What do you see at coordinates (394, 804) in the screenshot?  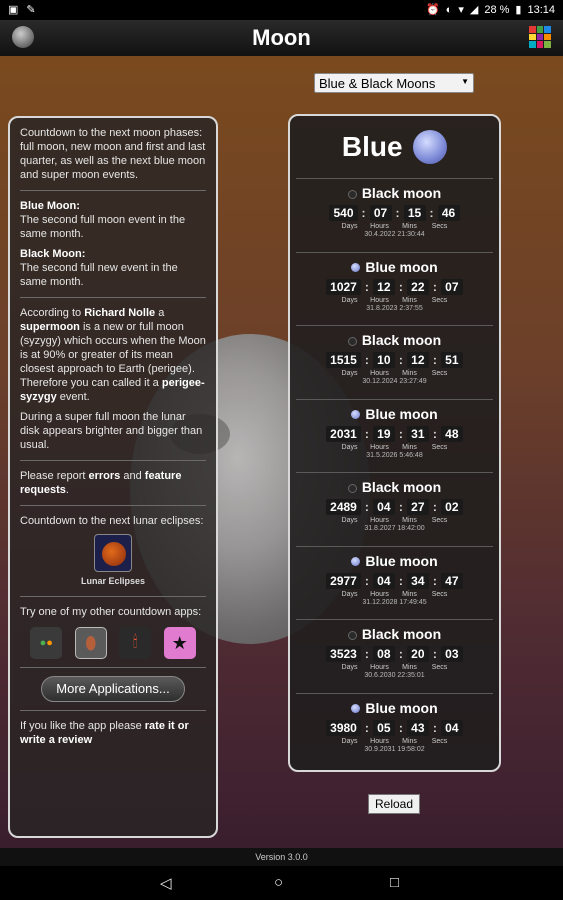 I see `reload-button: Reload` at bounding box center [394, 804].